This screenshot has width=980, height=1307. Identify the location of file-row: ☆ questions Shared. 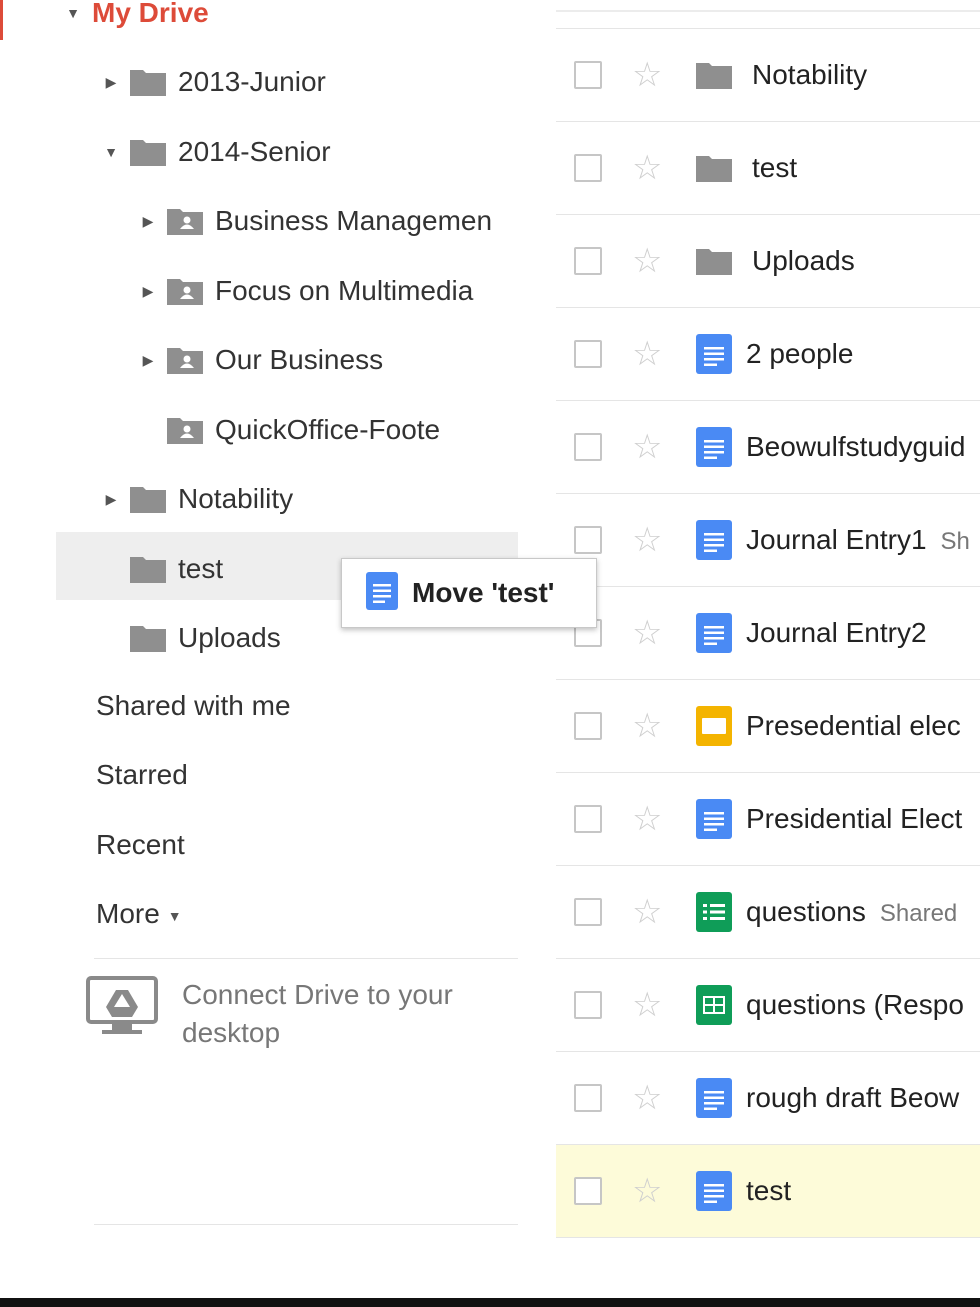
(768, 912).